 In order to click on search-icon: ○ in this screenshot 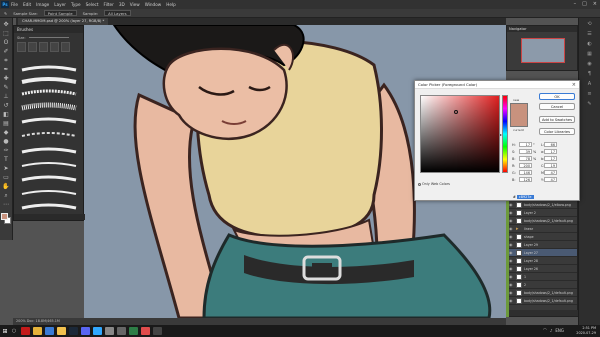, I will do `click(14, 331)`.